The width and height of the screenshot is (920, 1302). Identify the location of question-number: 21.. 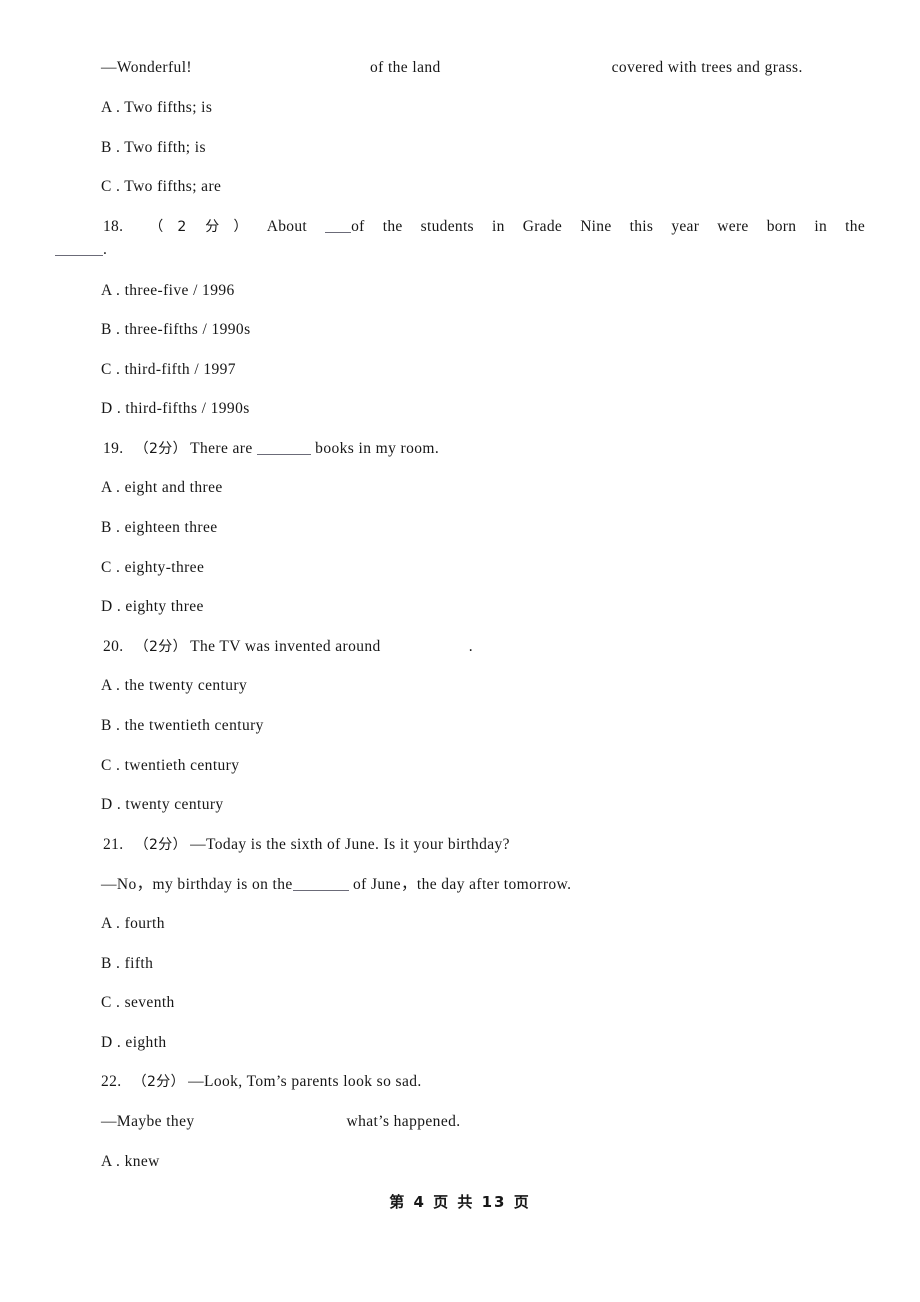
(113, 844).